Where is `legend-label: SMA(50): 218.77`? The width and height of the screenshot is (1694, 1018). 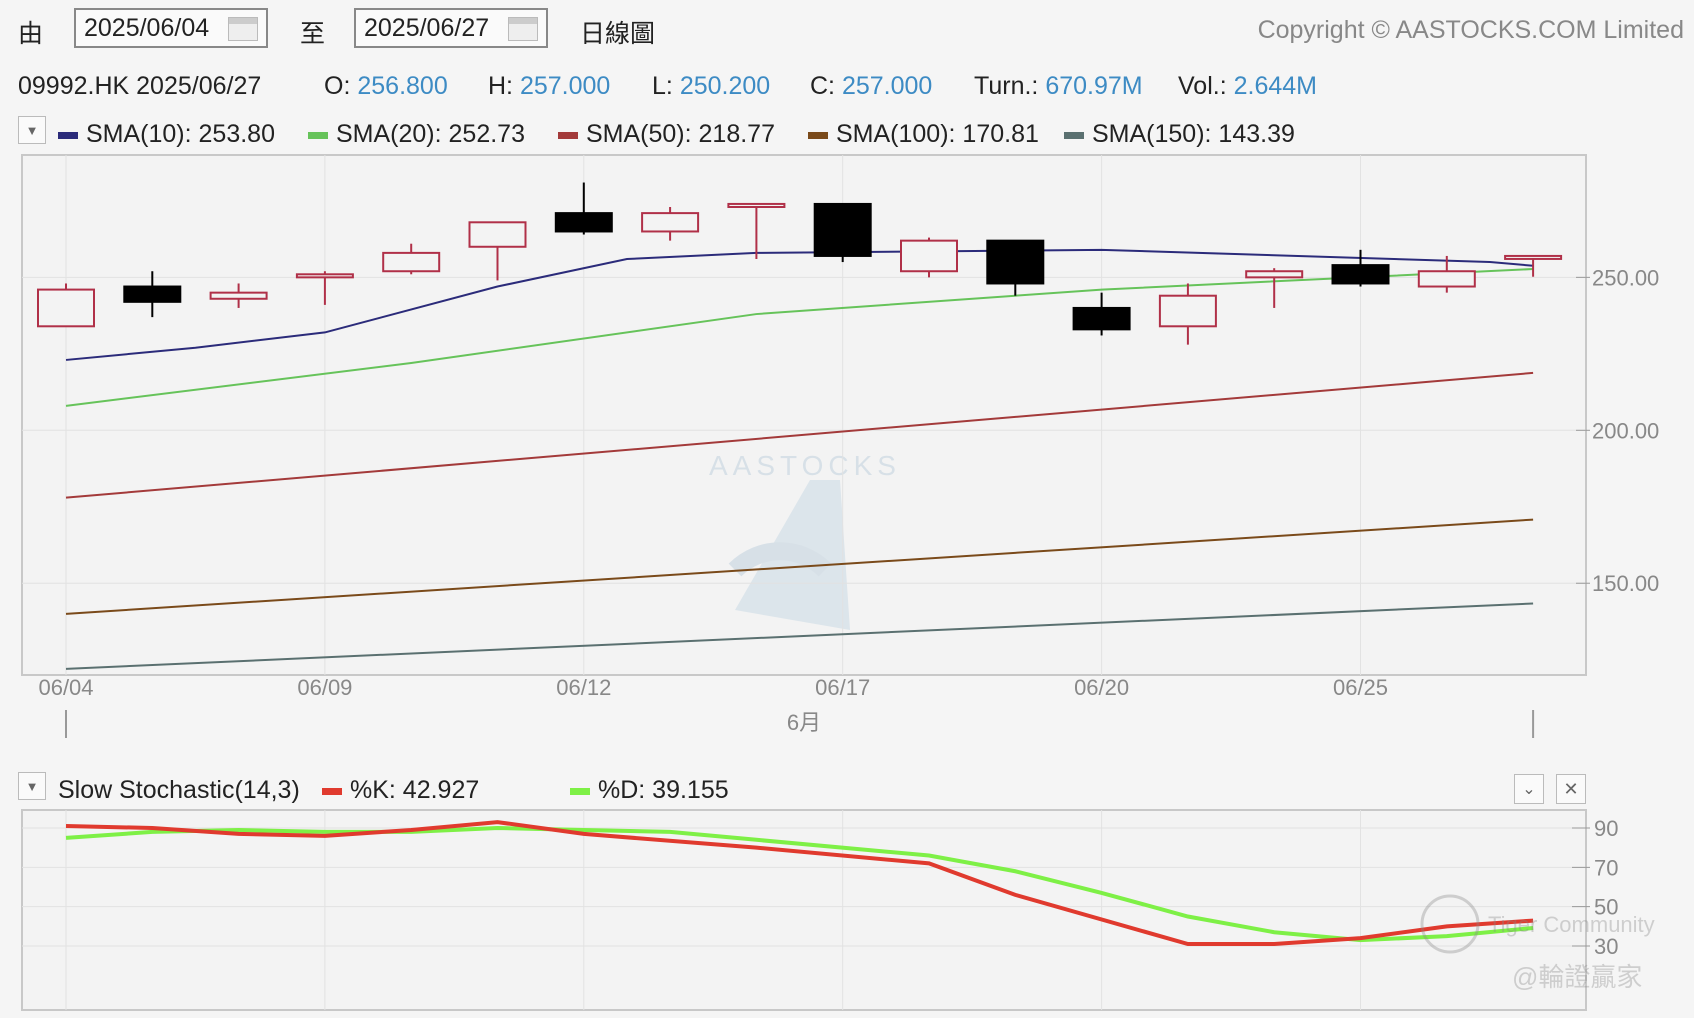 legend-label: SMA(50): 218.77 is located at coordinates (680, 134).